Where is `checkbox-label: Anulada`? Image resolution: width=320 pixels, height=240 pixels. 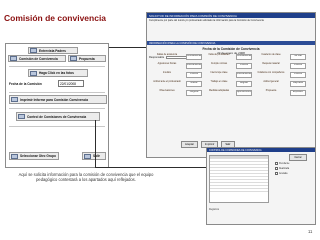
checkbox-label: Anulada is located at coordinates (283, 173).